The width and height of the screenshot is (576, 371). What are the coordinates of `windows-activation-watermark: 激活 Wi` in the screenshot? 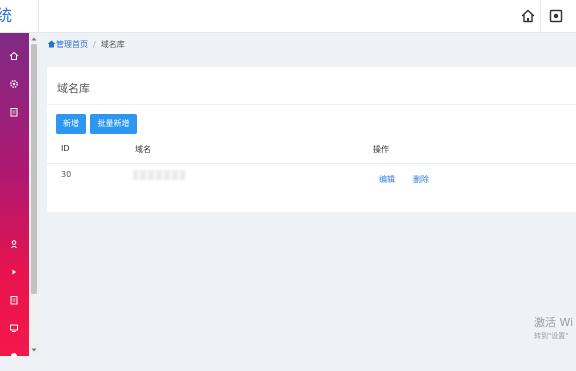 It's located at (554, 322).